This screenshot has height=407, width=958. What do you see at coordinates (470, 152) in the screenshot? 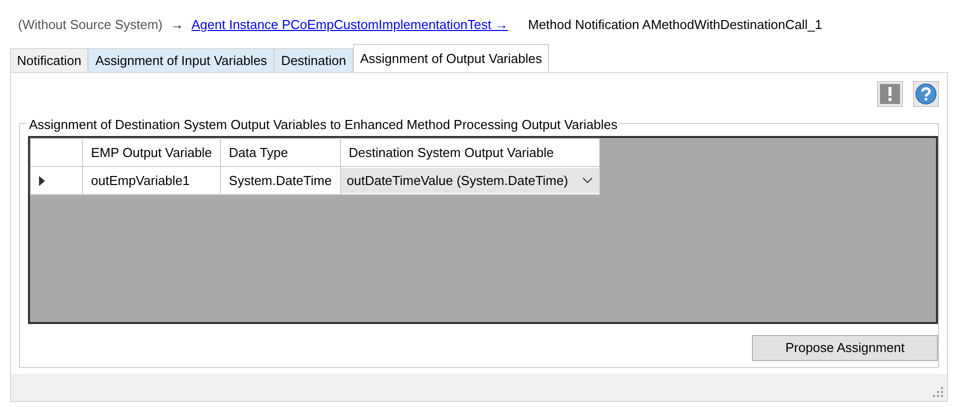
I see `column-header: Destination System Output Variable` at bounding box center [470, 152].